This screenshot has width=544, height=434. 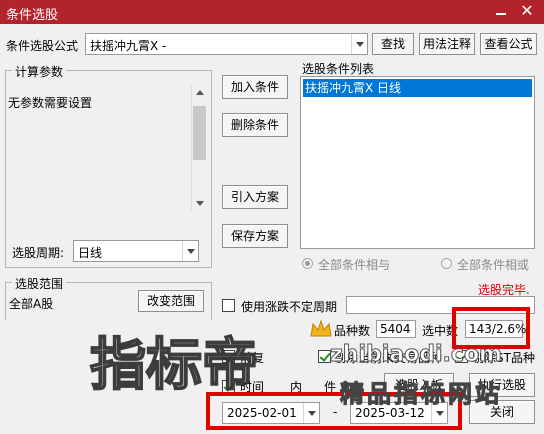 What do you see at coordinates (200, 203) in the screenshot?
I see `scroll-down-icon` at bounding box center [200, 203].